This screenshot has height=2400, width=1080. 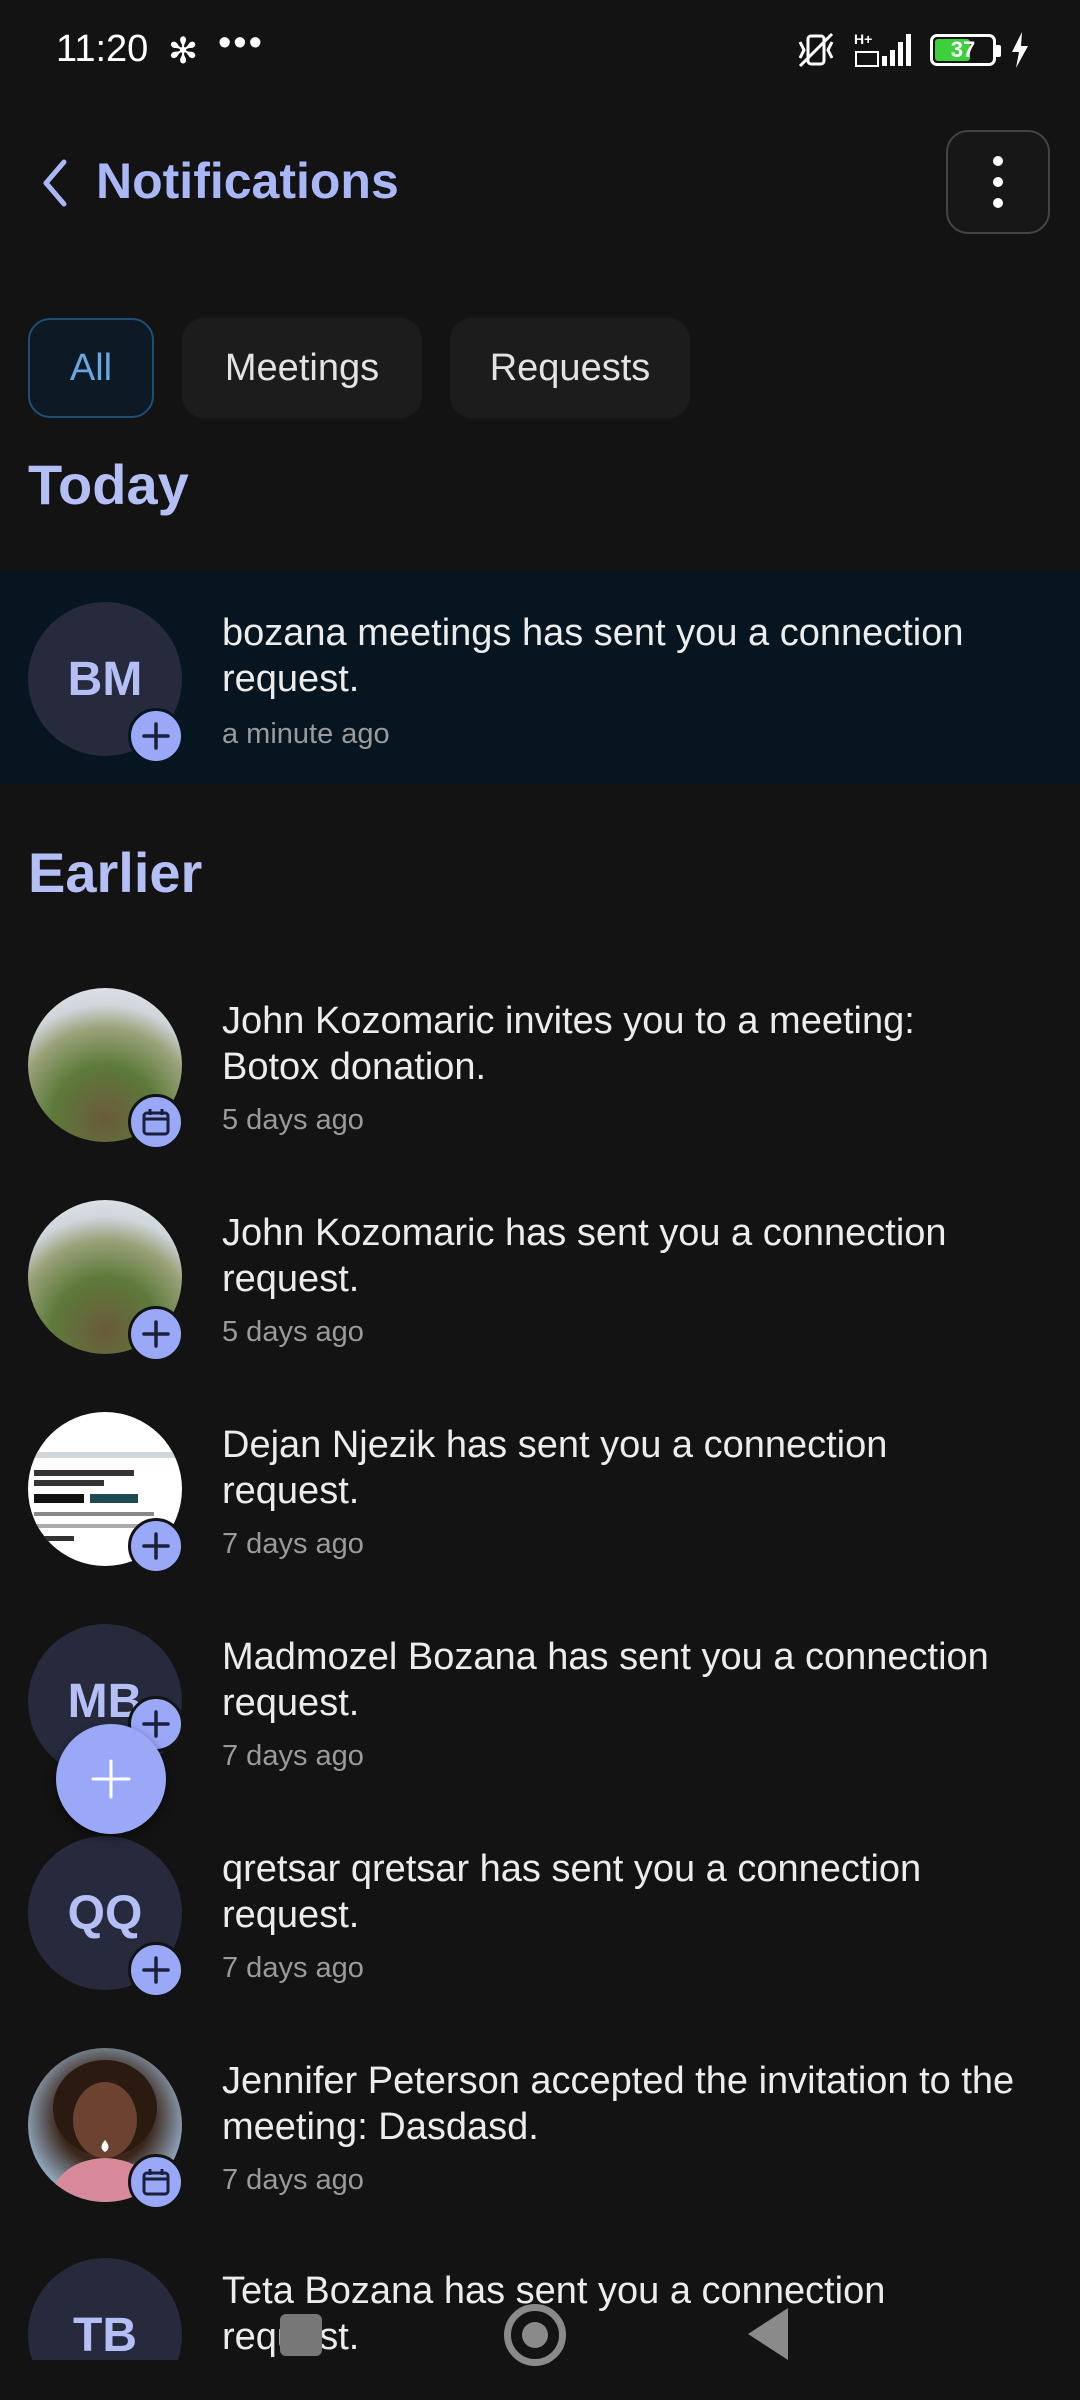 I want to click on section-title-earlier: Earlier, so click(x=115, y=872).